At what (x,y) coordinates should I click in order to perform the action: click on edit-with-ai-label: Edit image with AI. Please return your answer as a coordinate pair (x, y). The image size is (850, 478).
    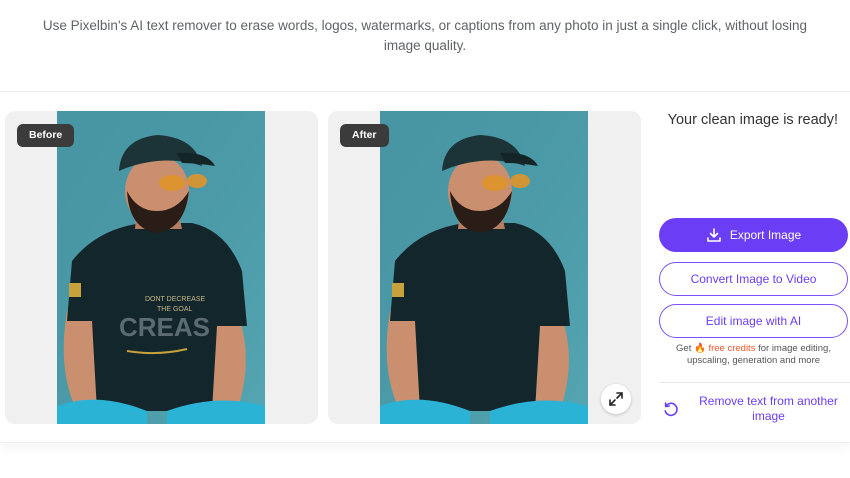
    Looking at the image, I should click on (753, 321).